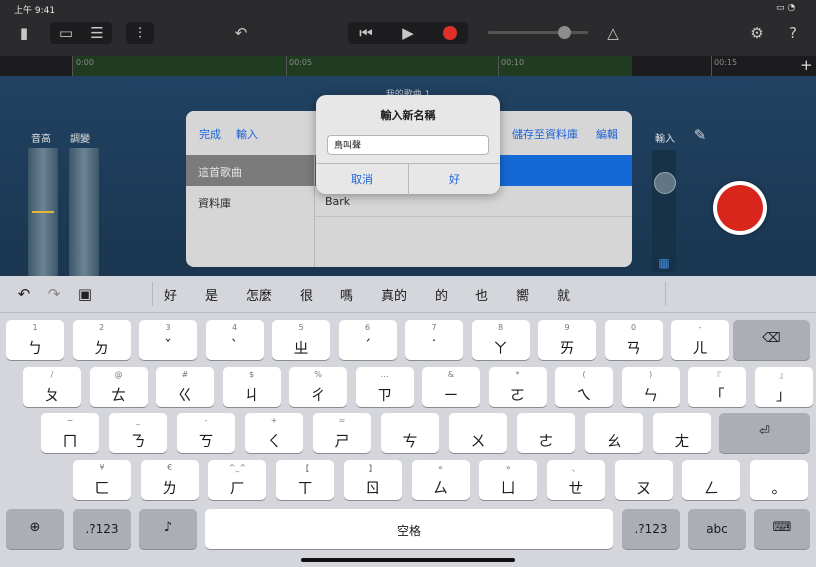 Image resolution: width=816 pixels, height=567 pixels. What do you see at coordinates (366, 33) in the screenshot?
I see `rewind-icon: ⏮` at bounding box center [366, 33].